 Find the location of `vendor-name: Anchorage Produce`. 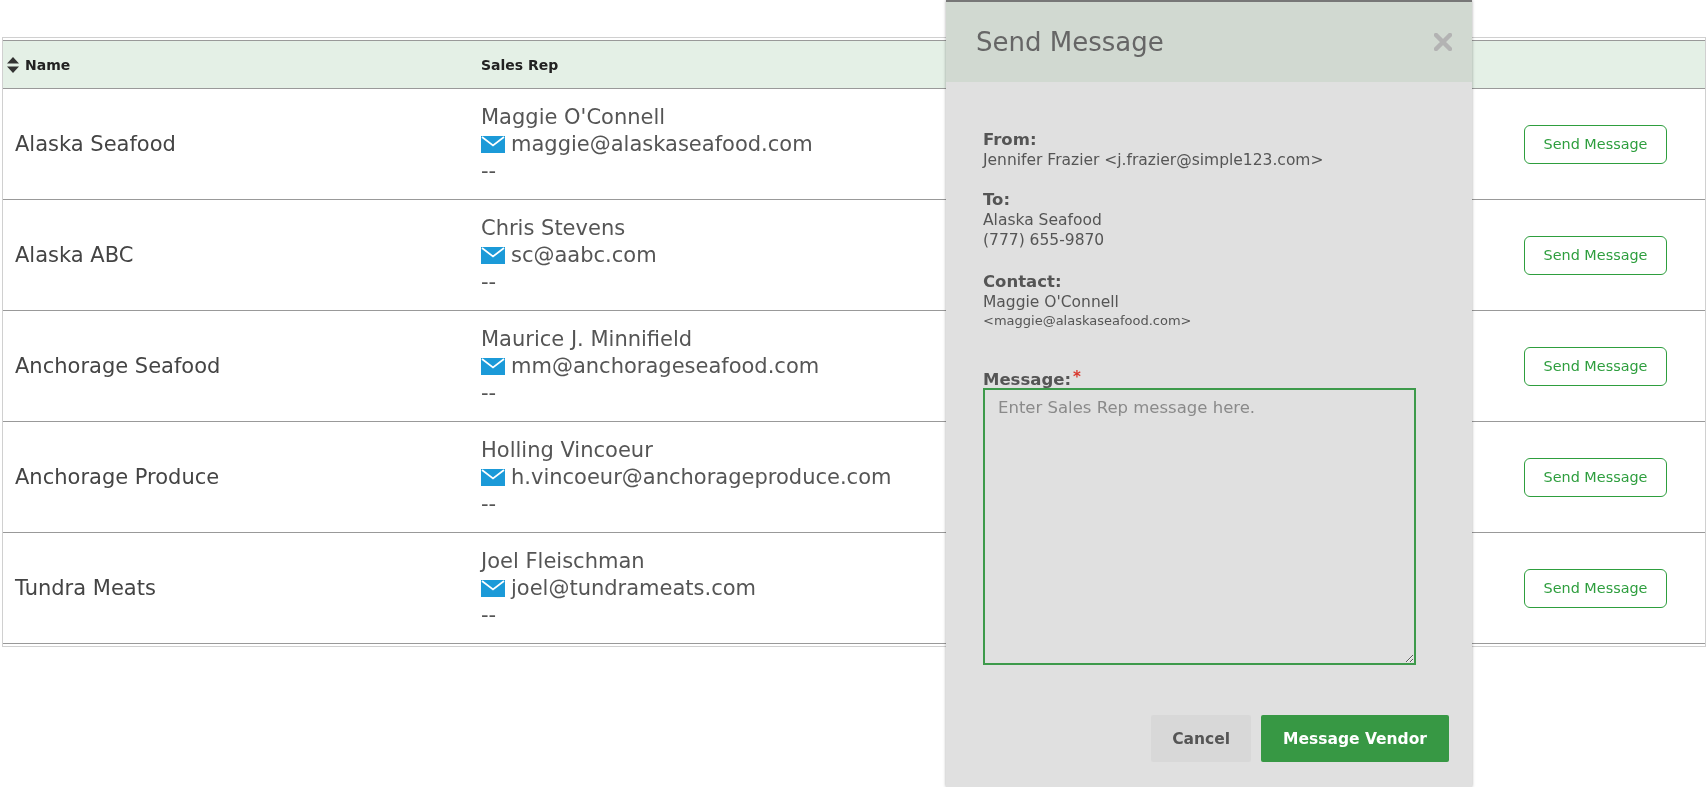

vendor-name: Anchorage Produce is located at coordinates (117, 477).